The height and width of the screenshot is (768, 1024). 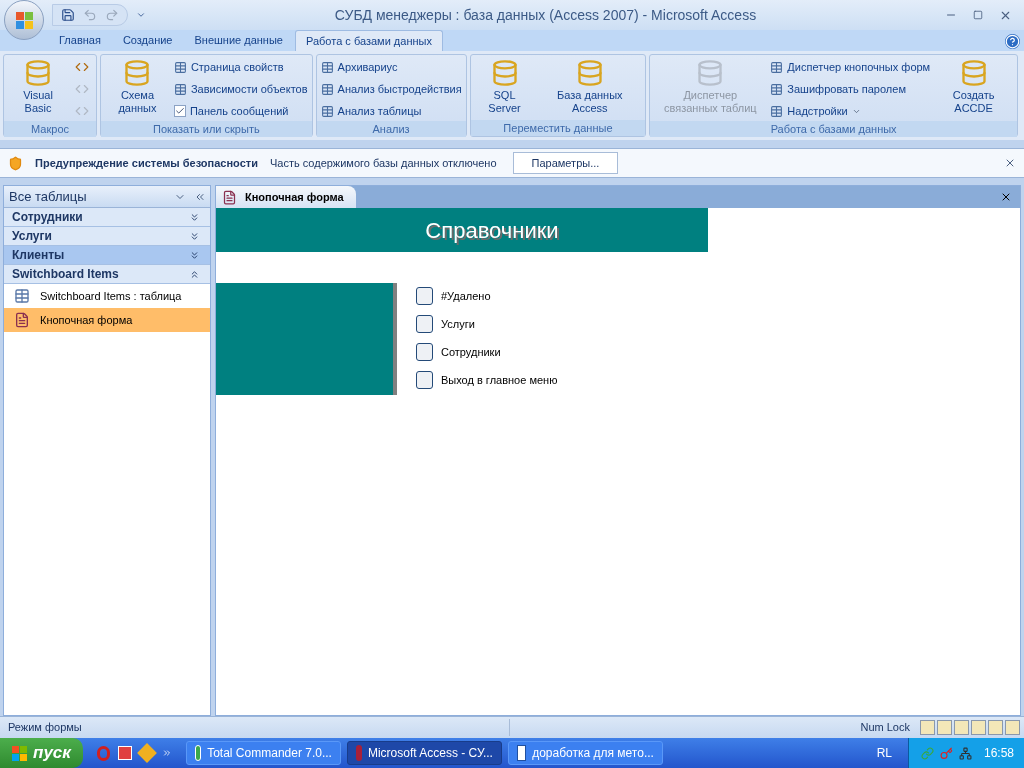 I want to click on shield-icon, so click(x=15, y=163).